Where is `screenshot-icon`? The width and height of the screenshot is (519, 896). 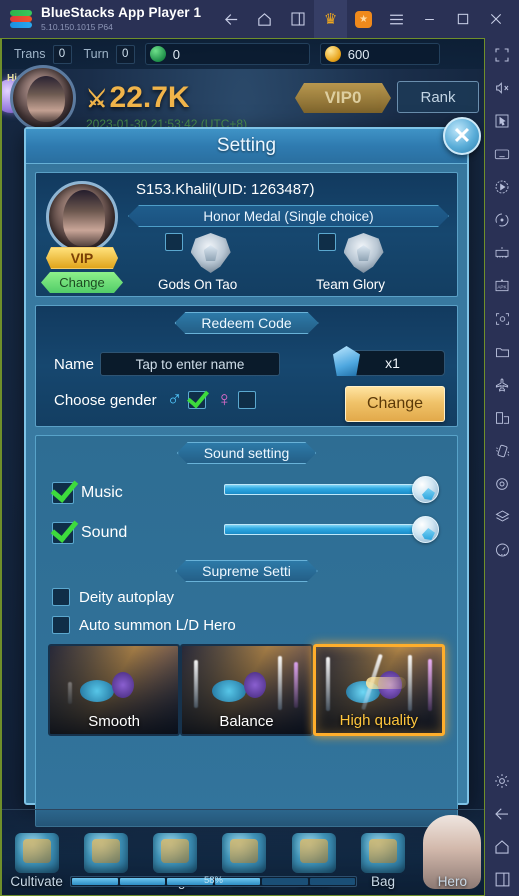 screenshot-icon is located at coordinates (502, 318).